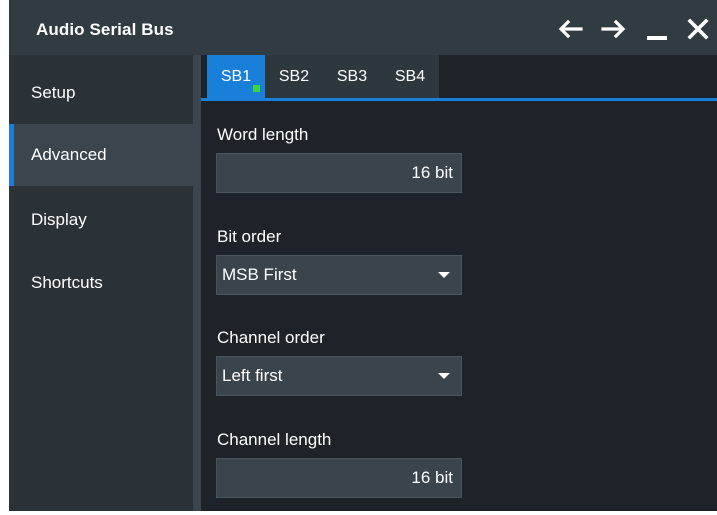 Image resolution: width=717 pixels, height=515 pixels. Describe the element at coordinates (363, 27) in the screenshot. I see `title-bar: Audio Serial Bus` at that location.